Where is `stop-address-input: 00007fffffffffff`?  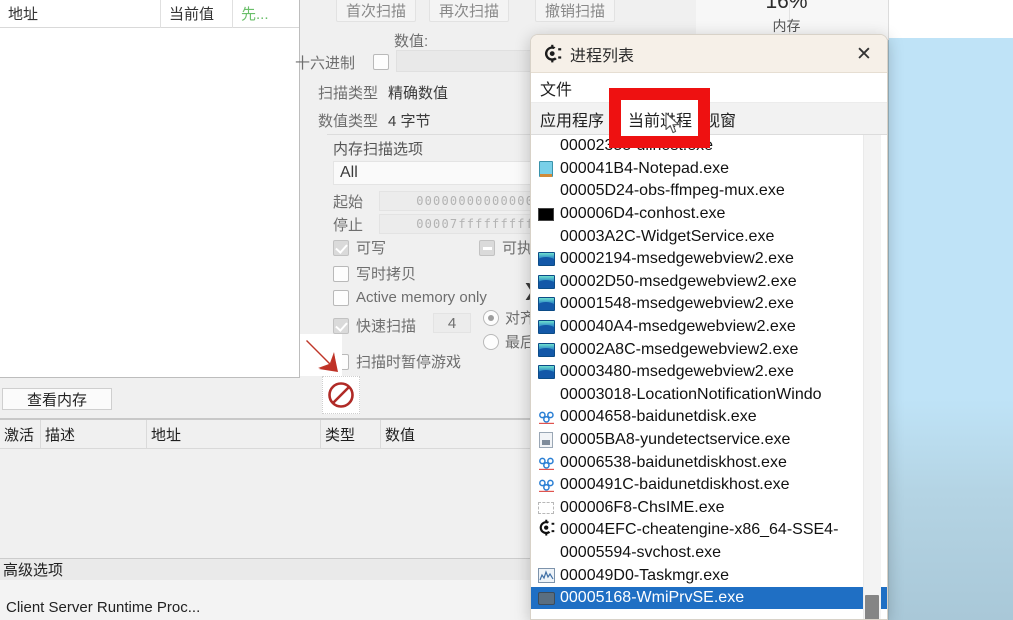
stop-address-input: 00007fffffffffff is located at coordinates (467, 224).